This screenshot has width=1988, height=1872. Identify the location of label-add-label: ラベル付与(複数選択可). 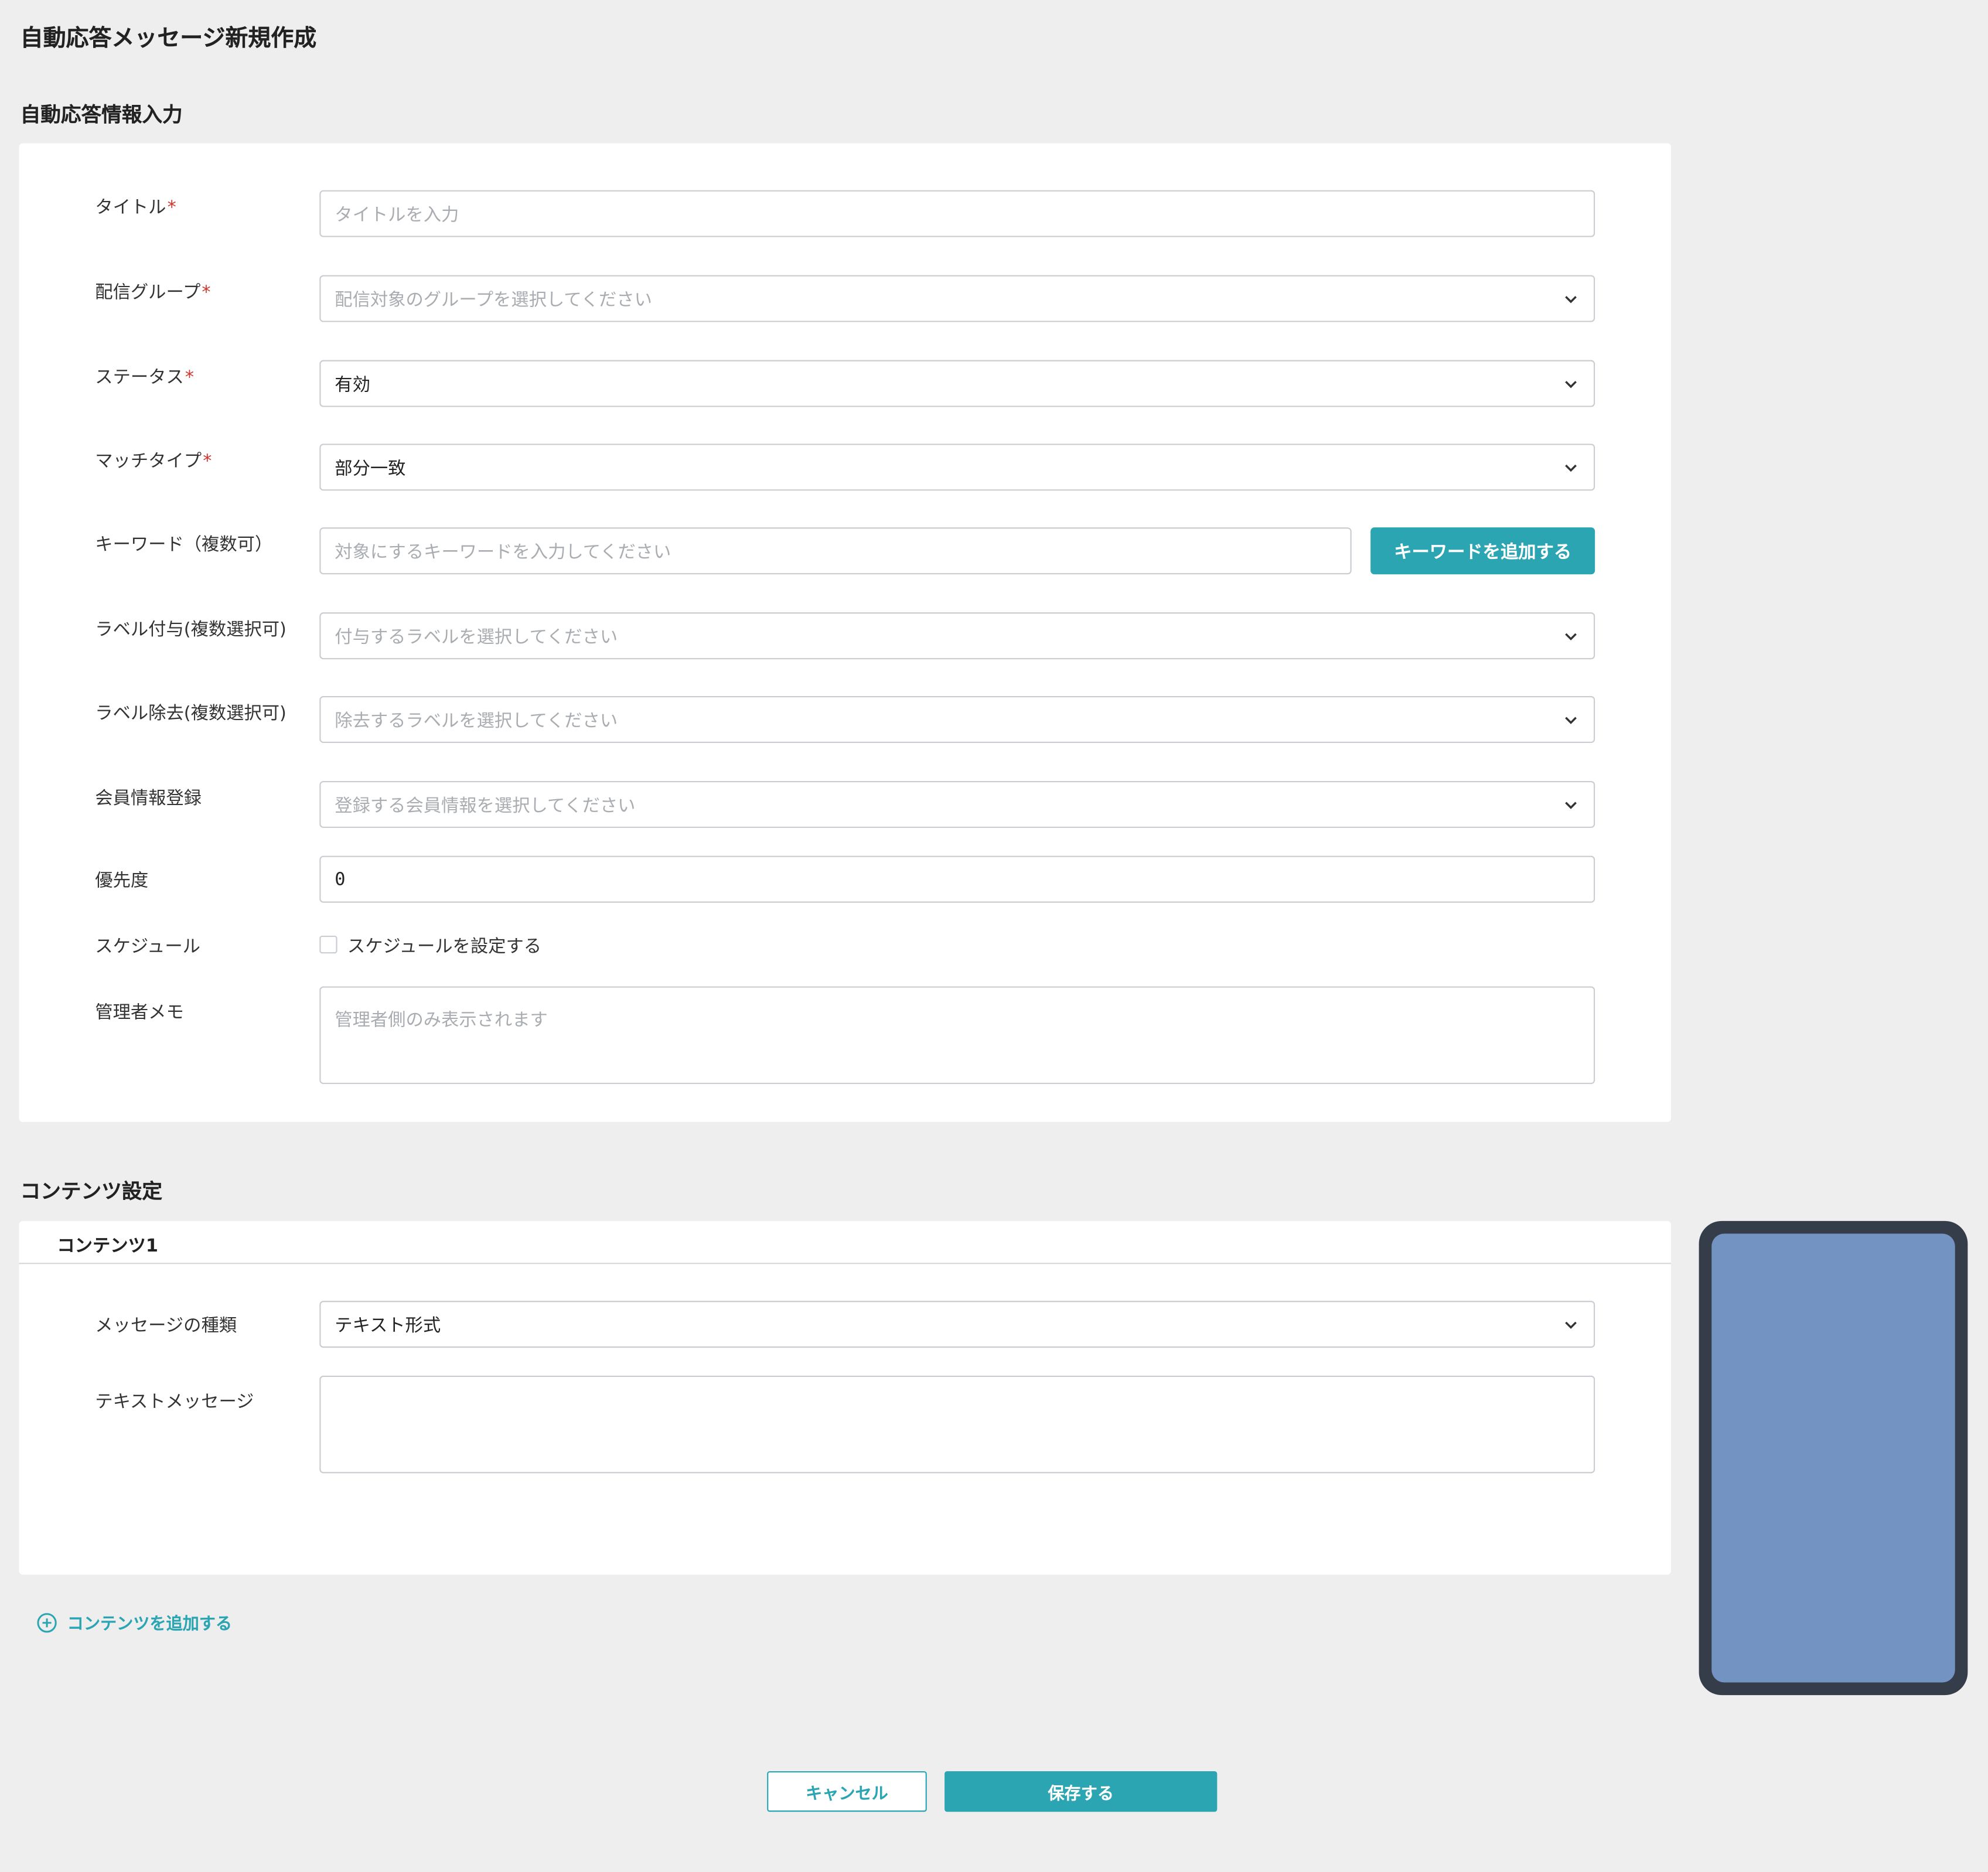
(191, 630).